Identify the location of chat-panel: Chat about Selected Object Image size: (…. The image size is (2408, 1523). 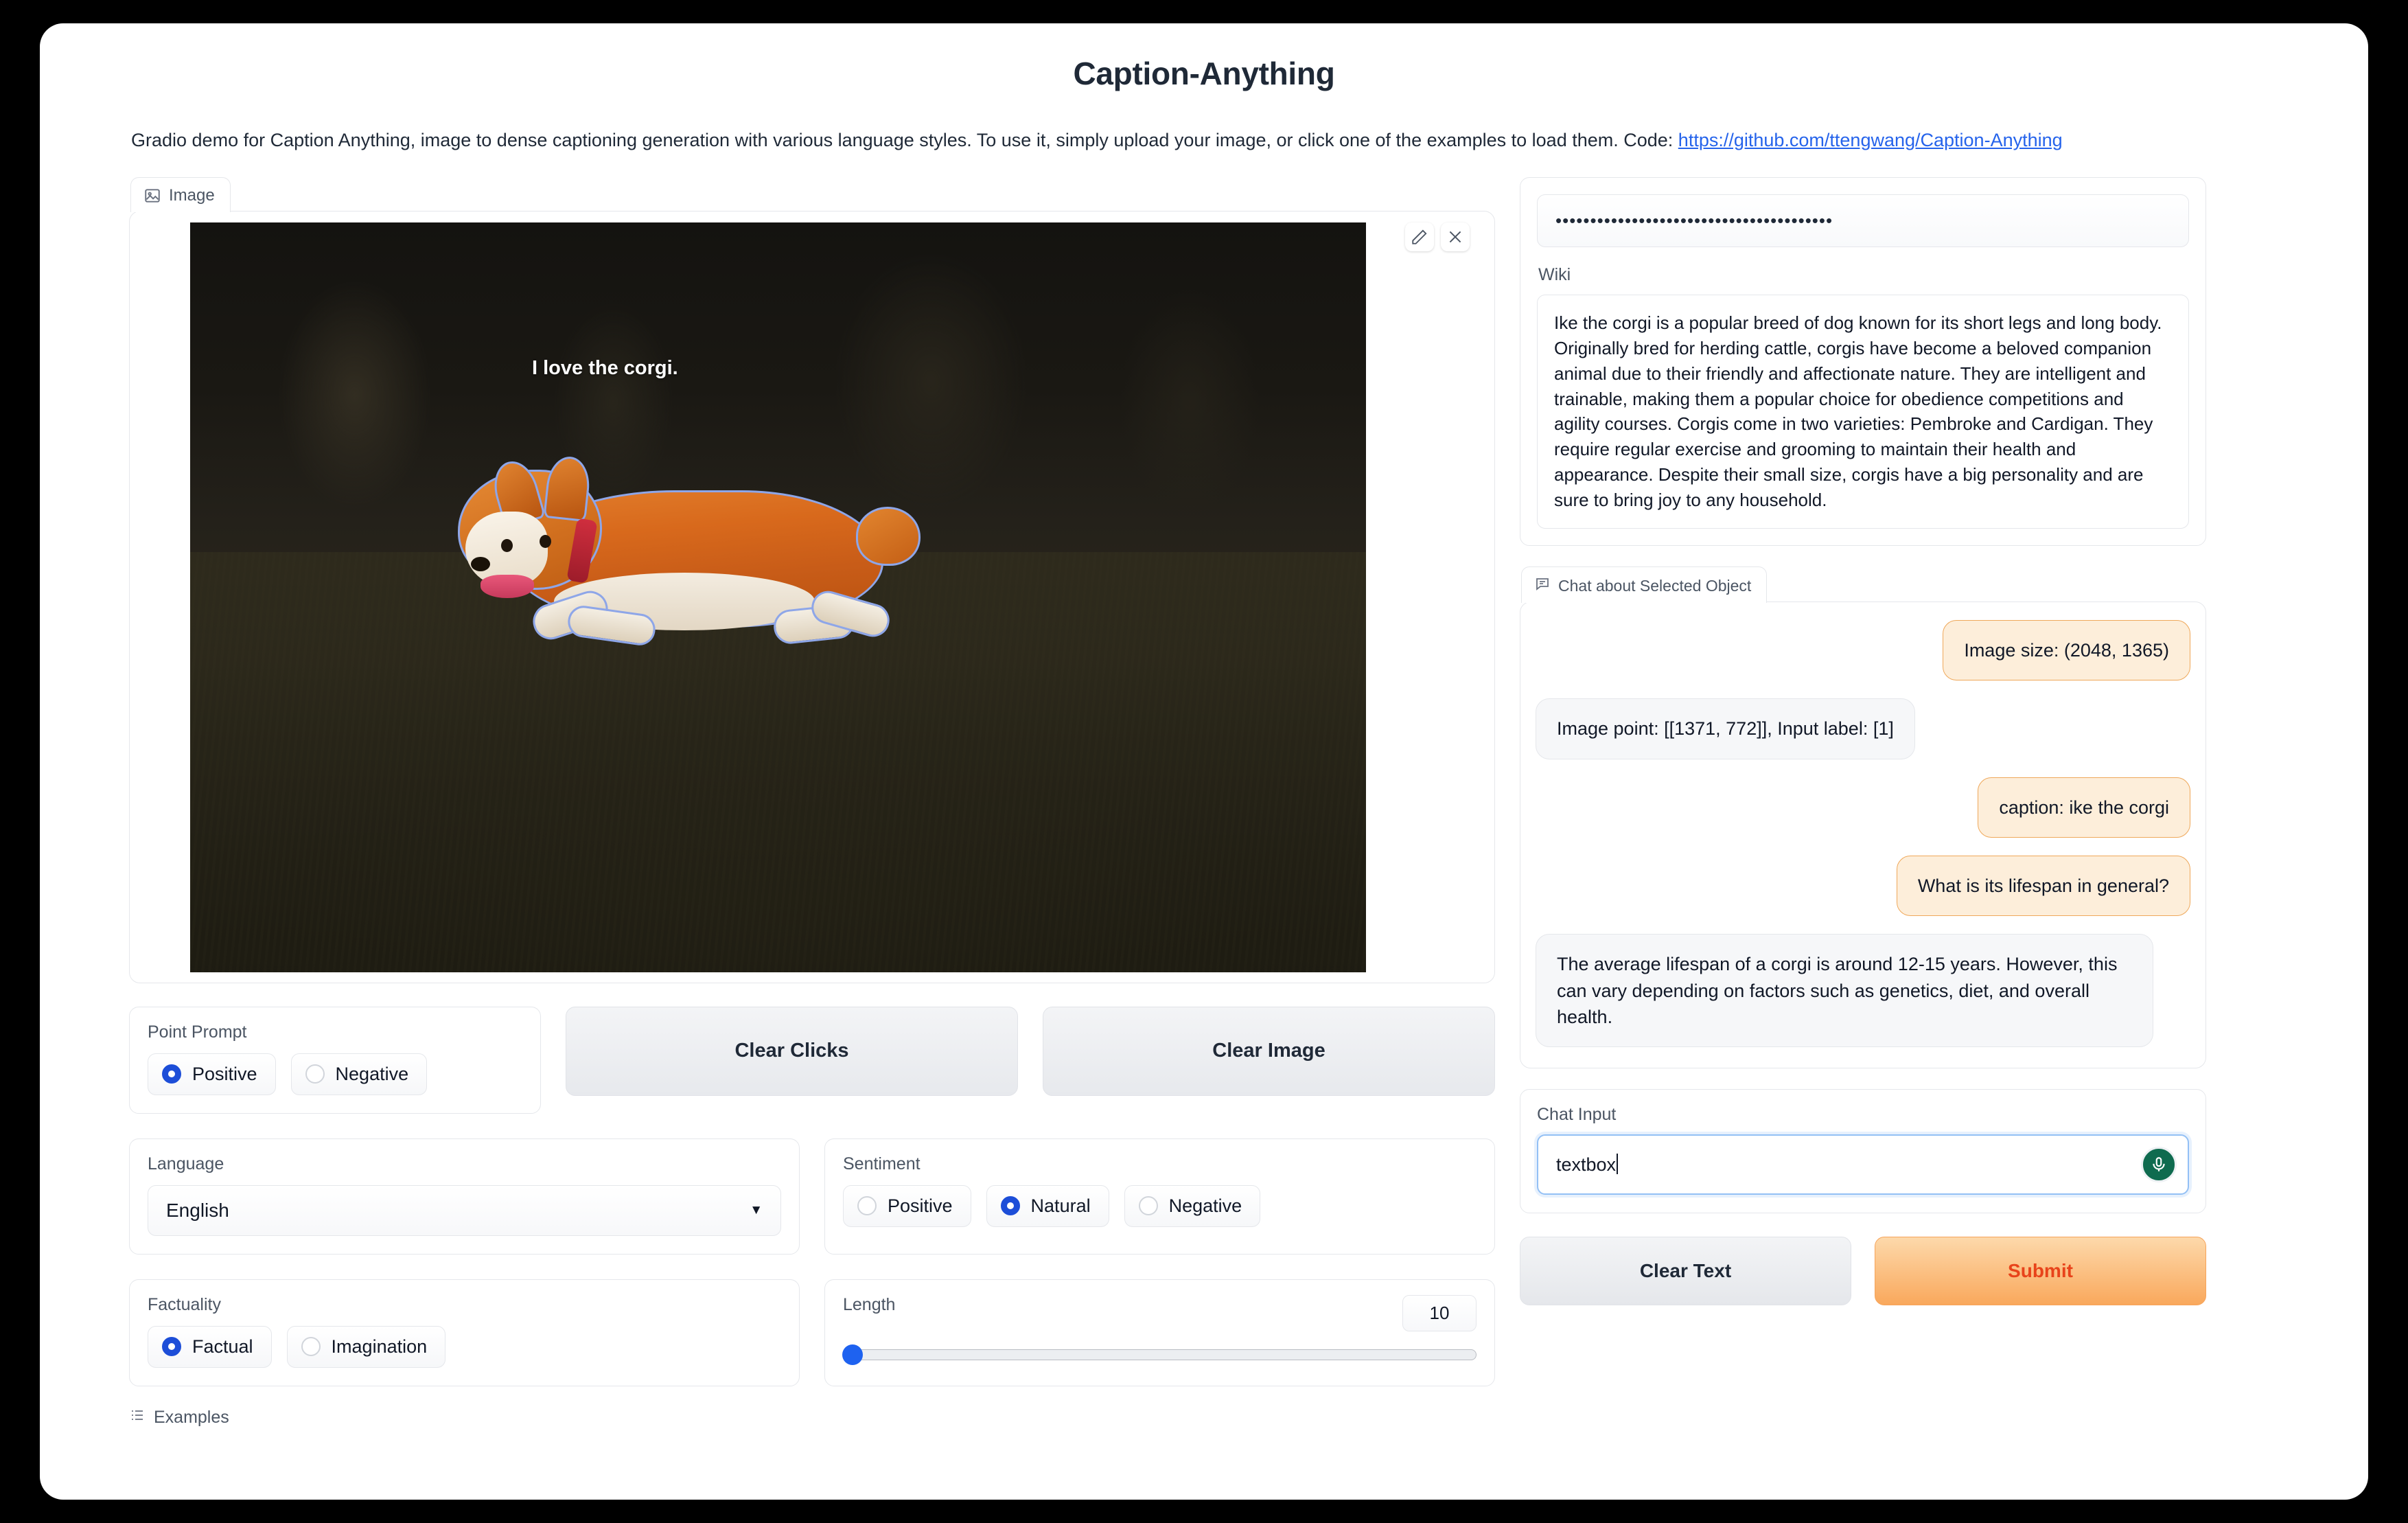
(1863, 817).